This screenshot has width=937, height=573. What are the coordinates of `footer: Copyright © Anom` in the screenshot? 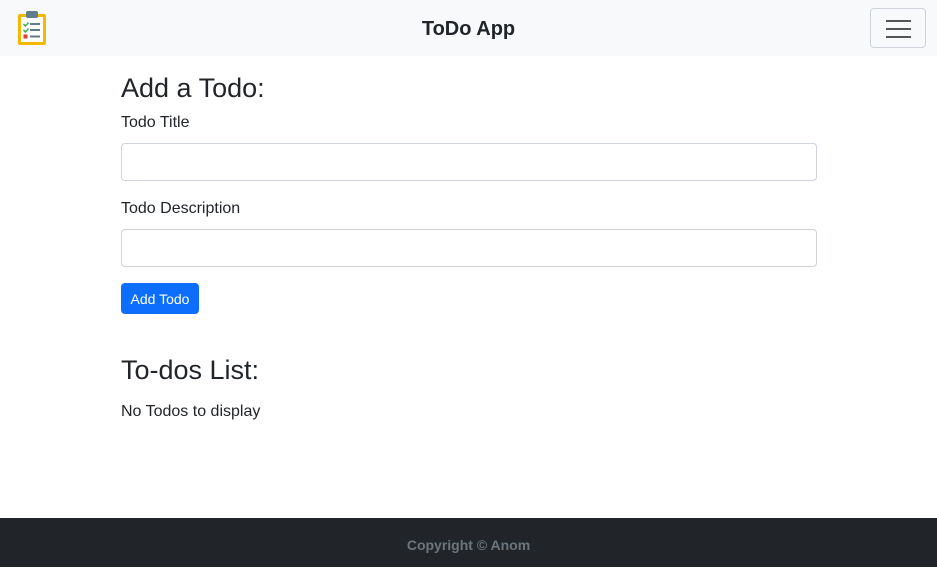 It's located at (468, 542).